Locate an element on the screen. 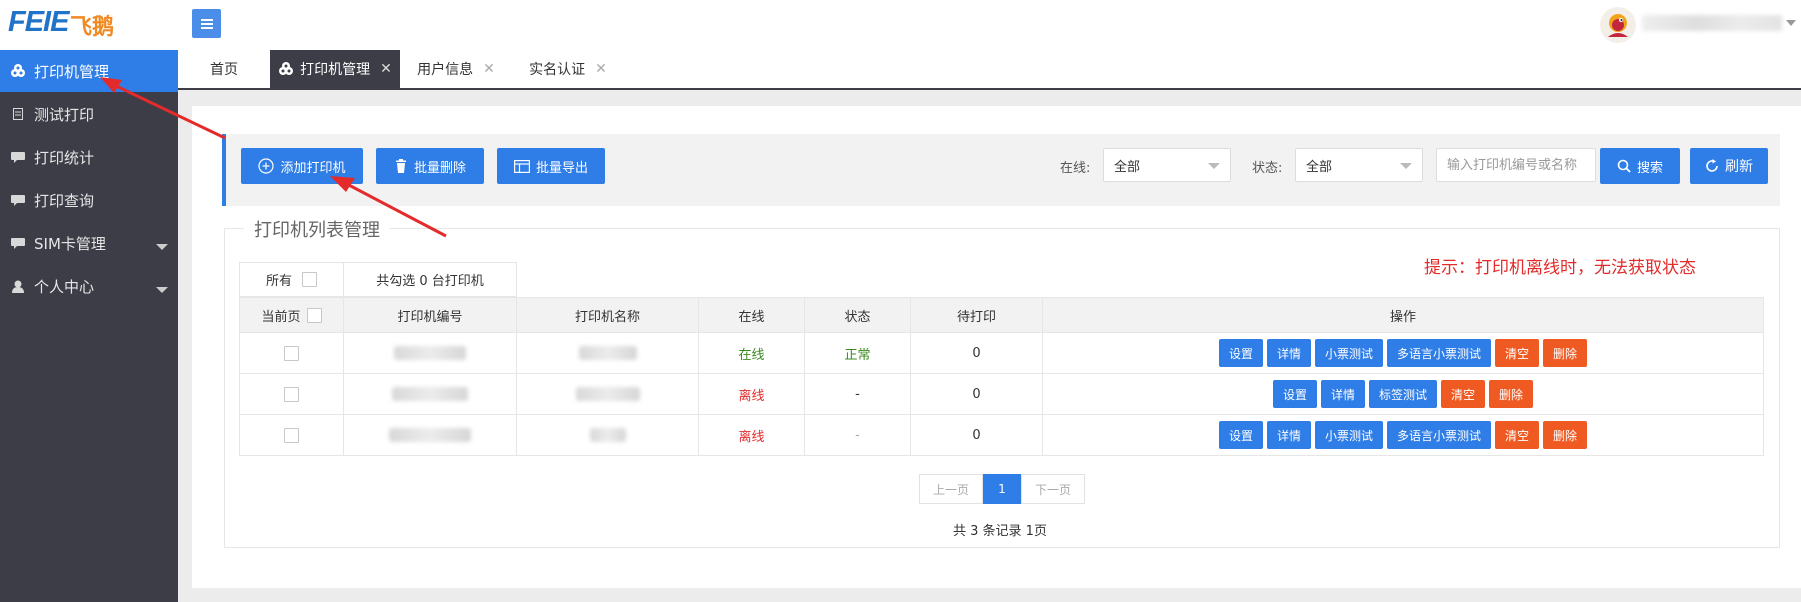 This screenshot has height=602, width=1801. actions-cell: 设置 详情 标签测试 清空 删除 is located at coordinates (1403, 394).